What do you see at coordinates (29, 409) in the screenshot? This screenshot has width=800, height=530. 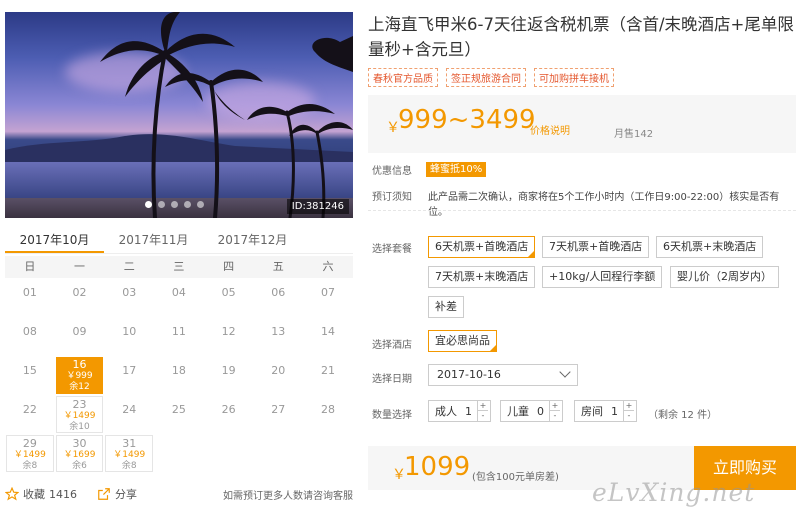 I see `day-number: 22` at bounding box center [29, 409].